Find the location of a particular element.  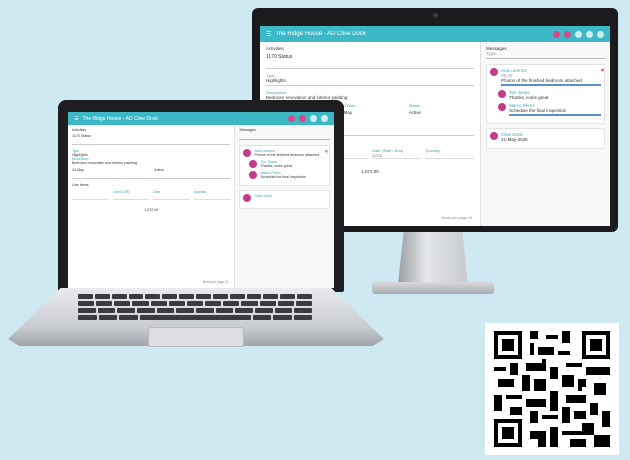

touchpad is located at coordinates (196, 337).